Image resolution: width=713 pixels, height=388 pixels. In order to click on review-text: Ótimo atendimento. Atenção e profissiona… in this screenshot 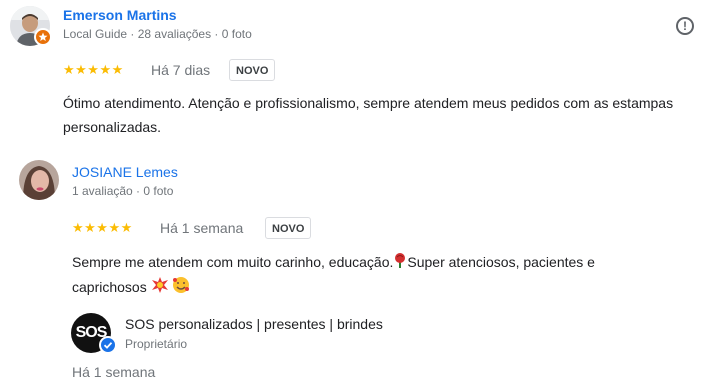, I will do `click(368, 115)`.